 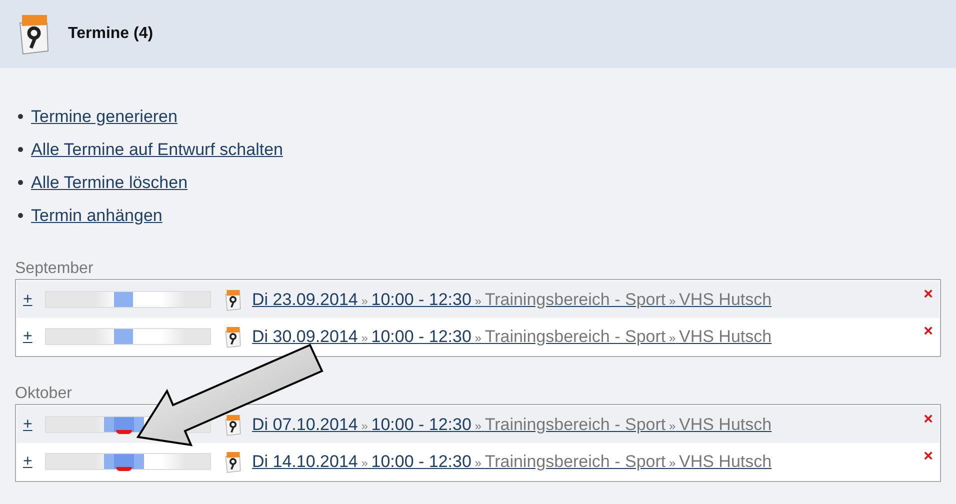 What do you see at coordinates (96, 215) in the screenshot?
I see `action-link: Termin anhängen` at bounding box center [96, 215].